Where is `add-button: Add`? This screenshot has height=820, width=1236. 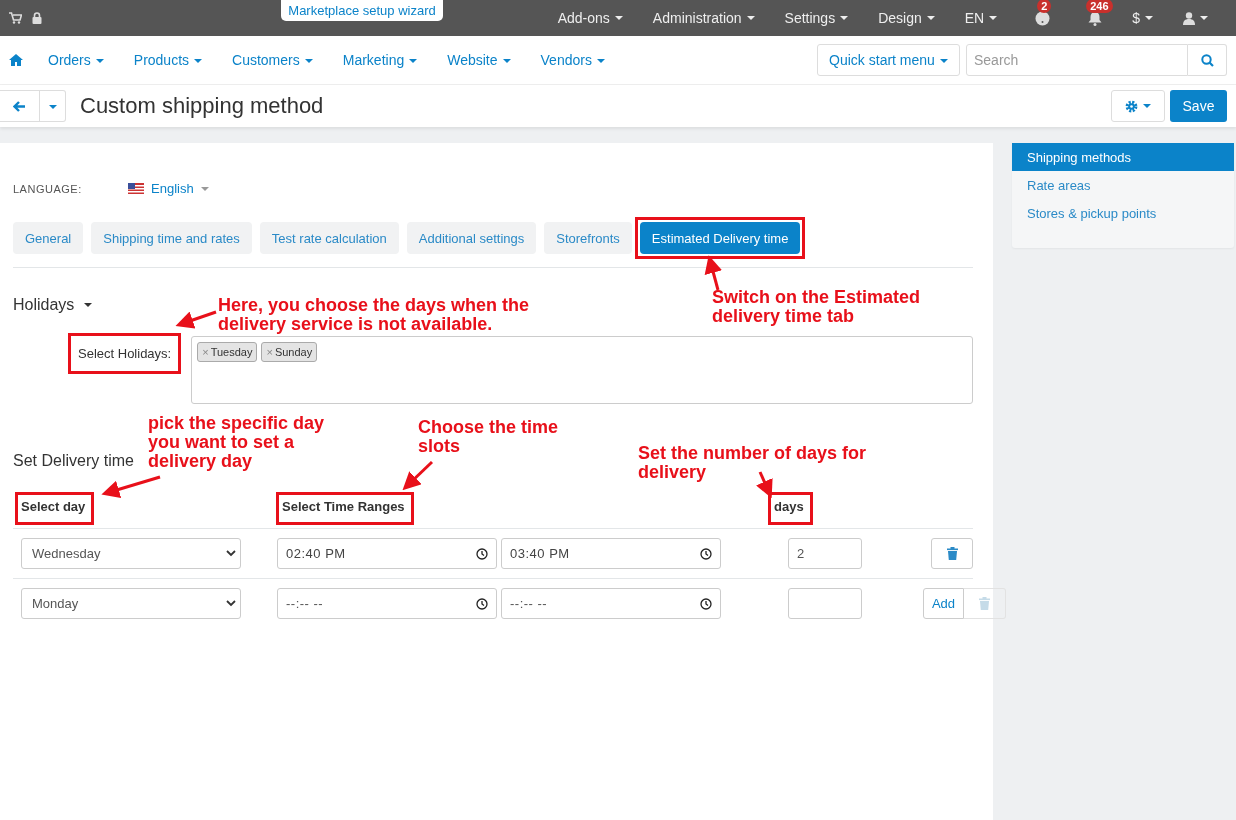 add-button: Add is located at coordinates (943, 603).